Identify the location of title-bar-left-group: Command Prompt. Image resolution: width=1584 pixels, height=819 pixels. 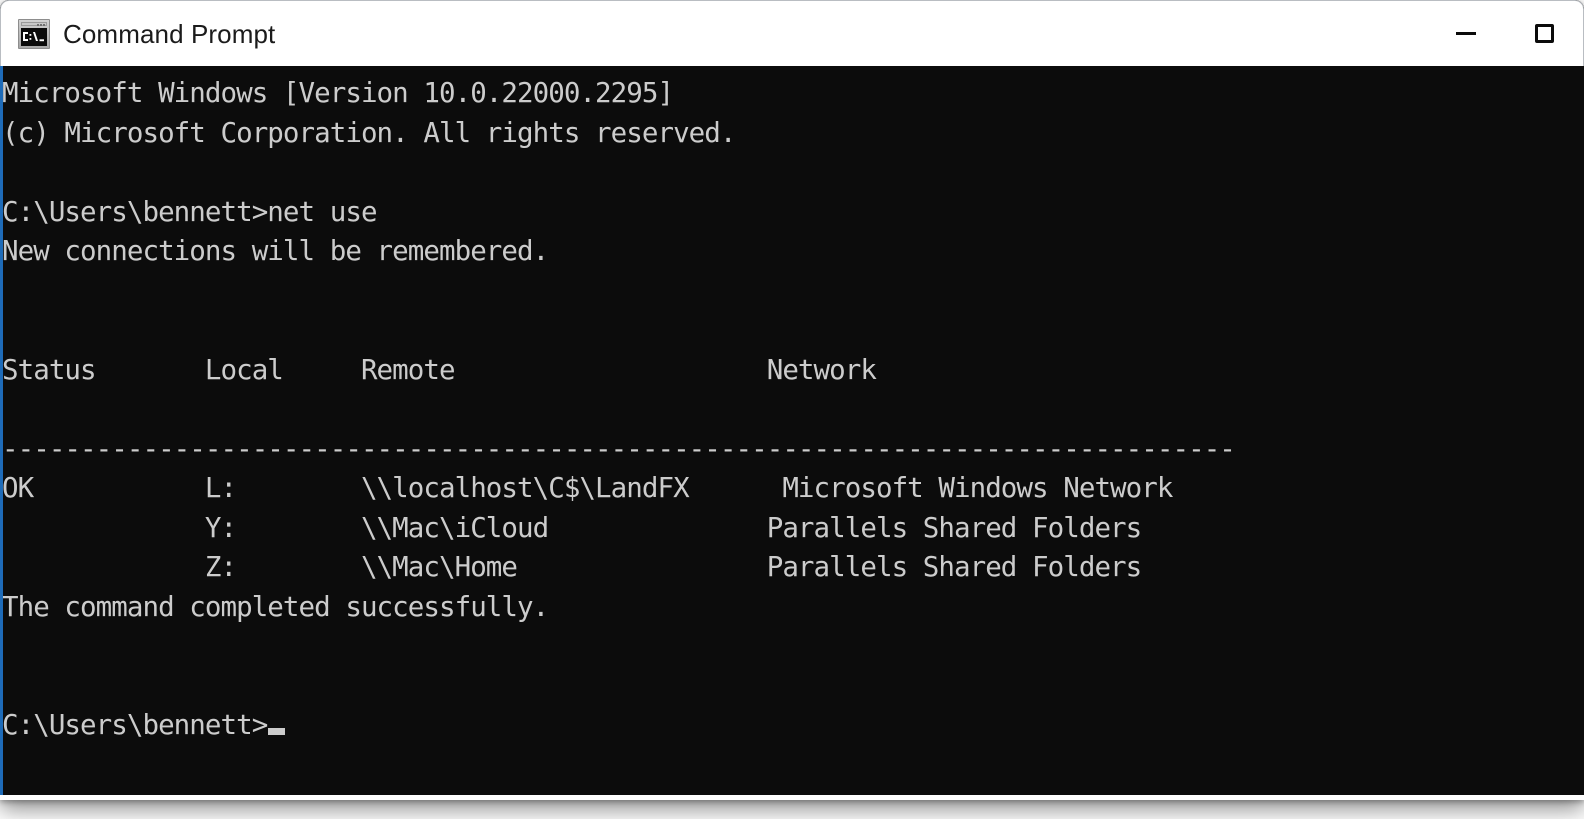
(138, 33).